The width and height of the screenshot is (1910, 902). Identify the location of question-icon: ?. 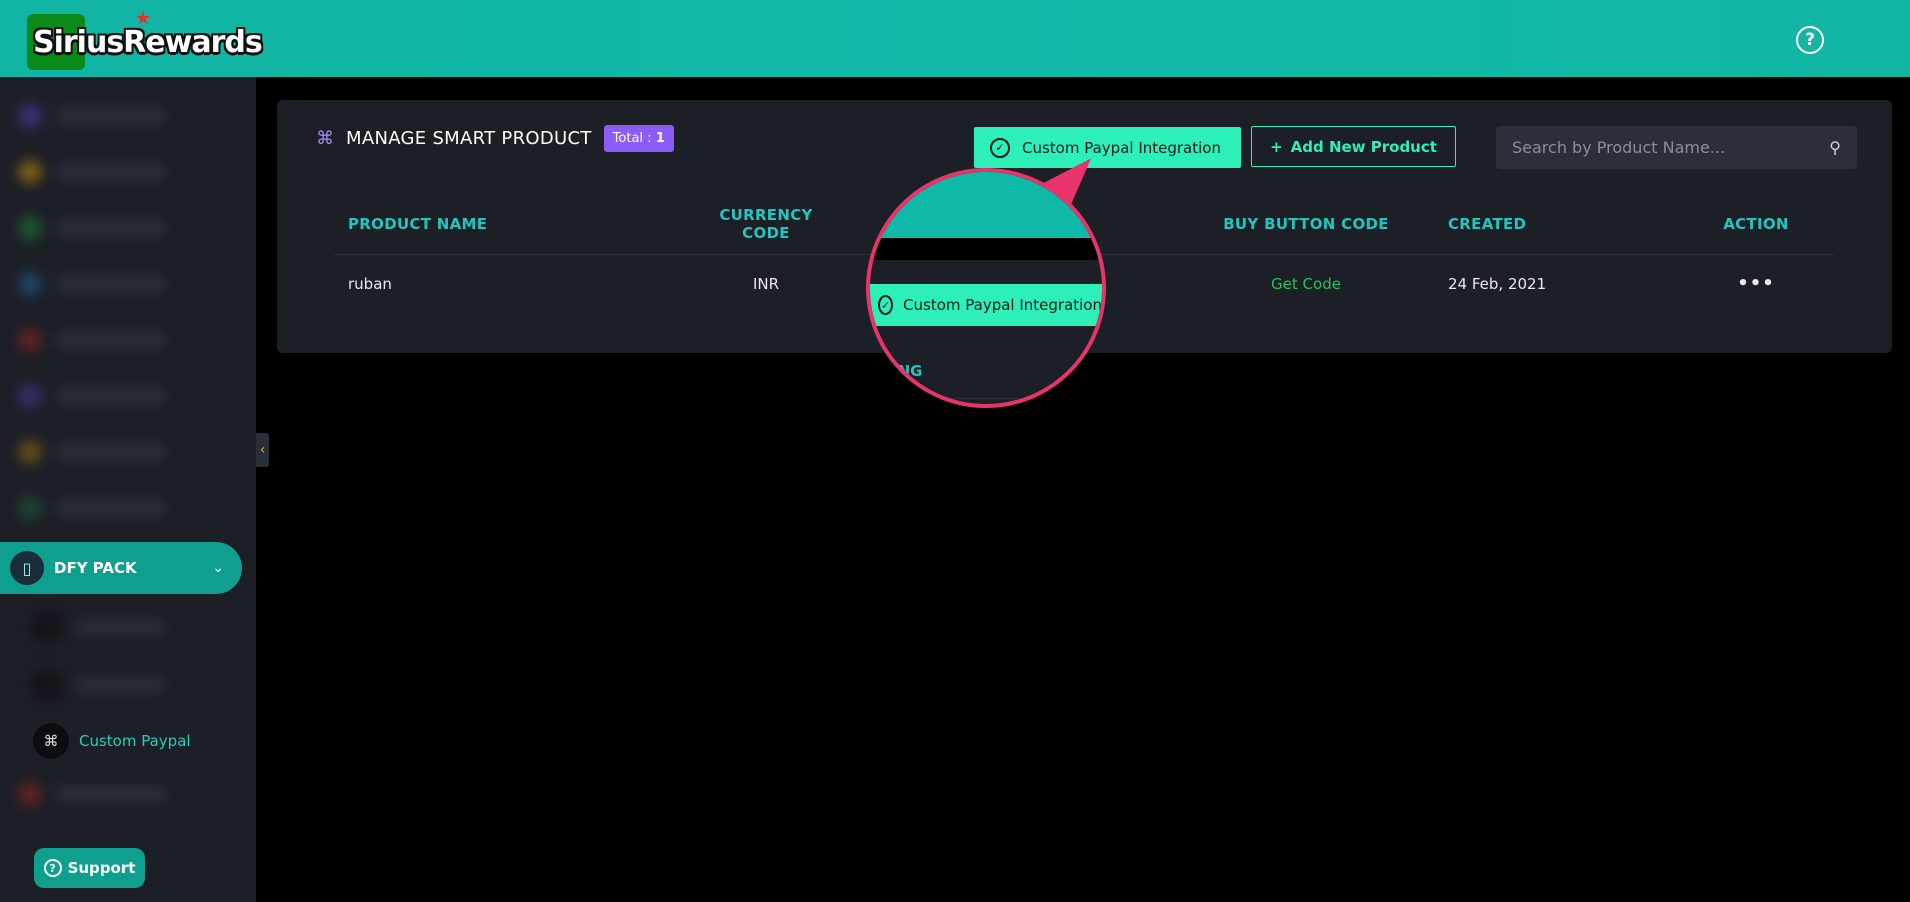
(52, 868).